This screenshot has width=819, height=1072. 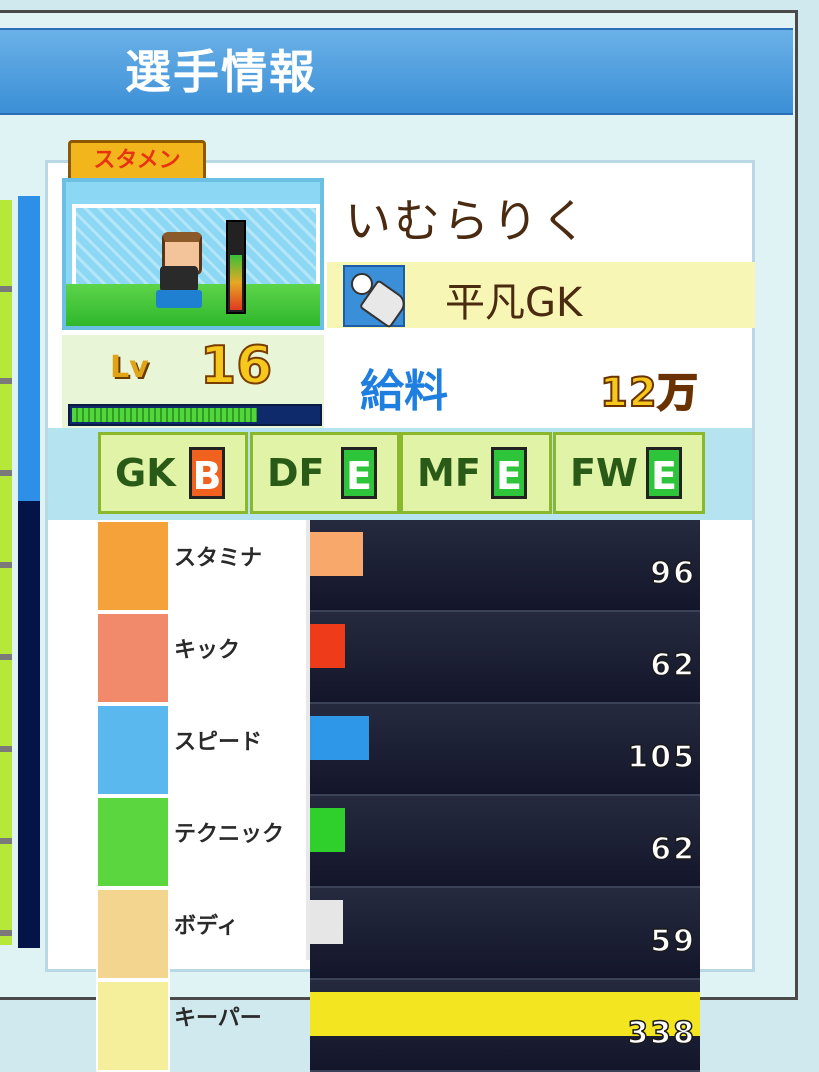 I want to click on aptitude-fw: FW E, so click(x=629, y=473).